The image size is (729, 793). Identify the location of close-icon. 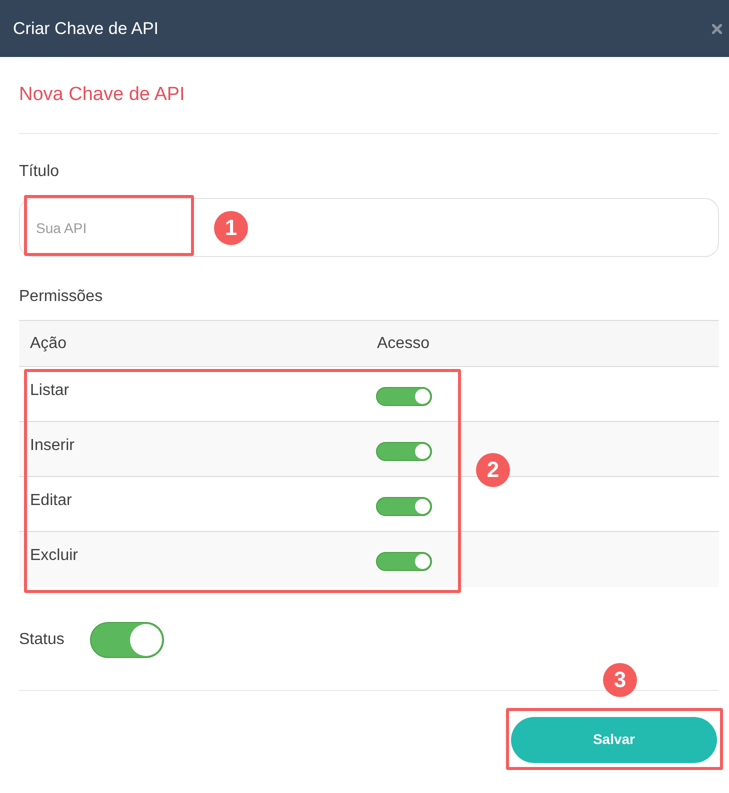
(717, 29).